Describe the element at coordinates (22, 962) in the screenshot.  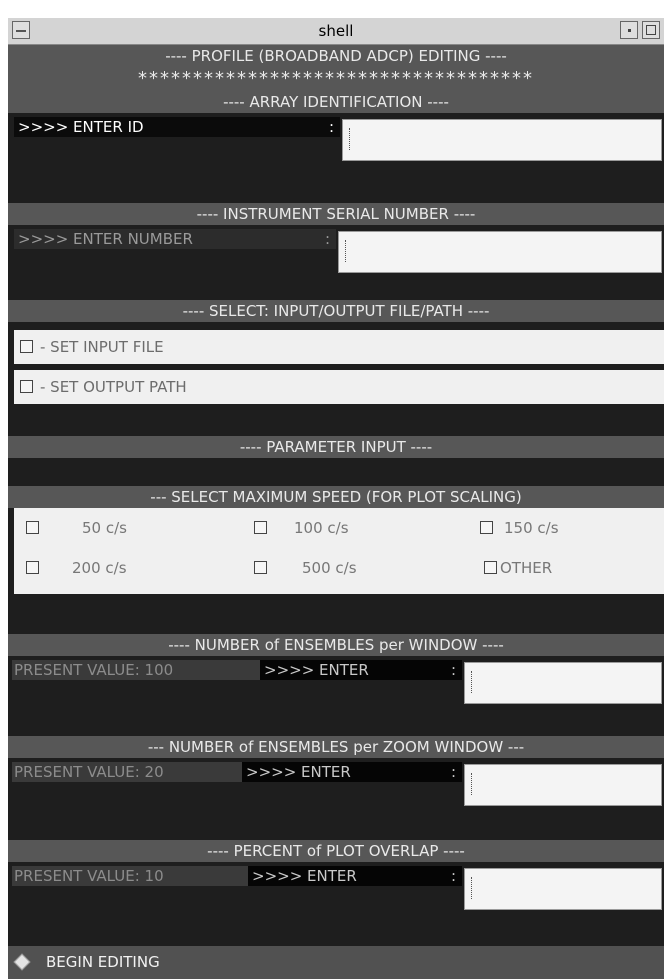
I see `diamond-icon` at that location.